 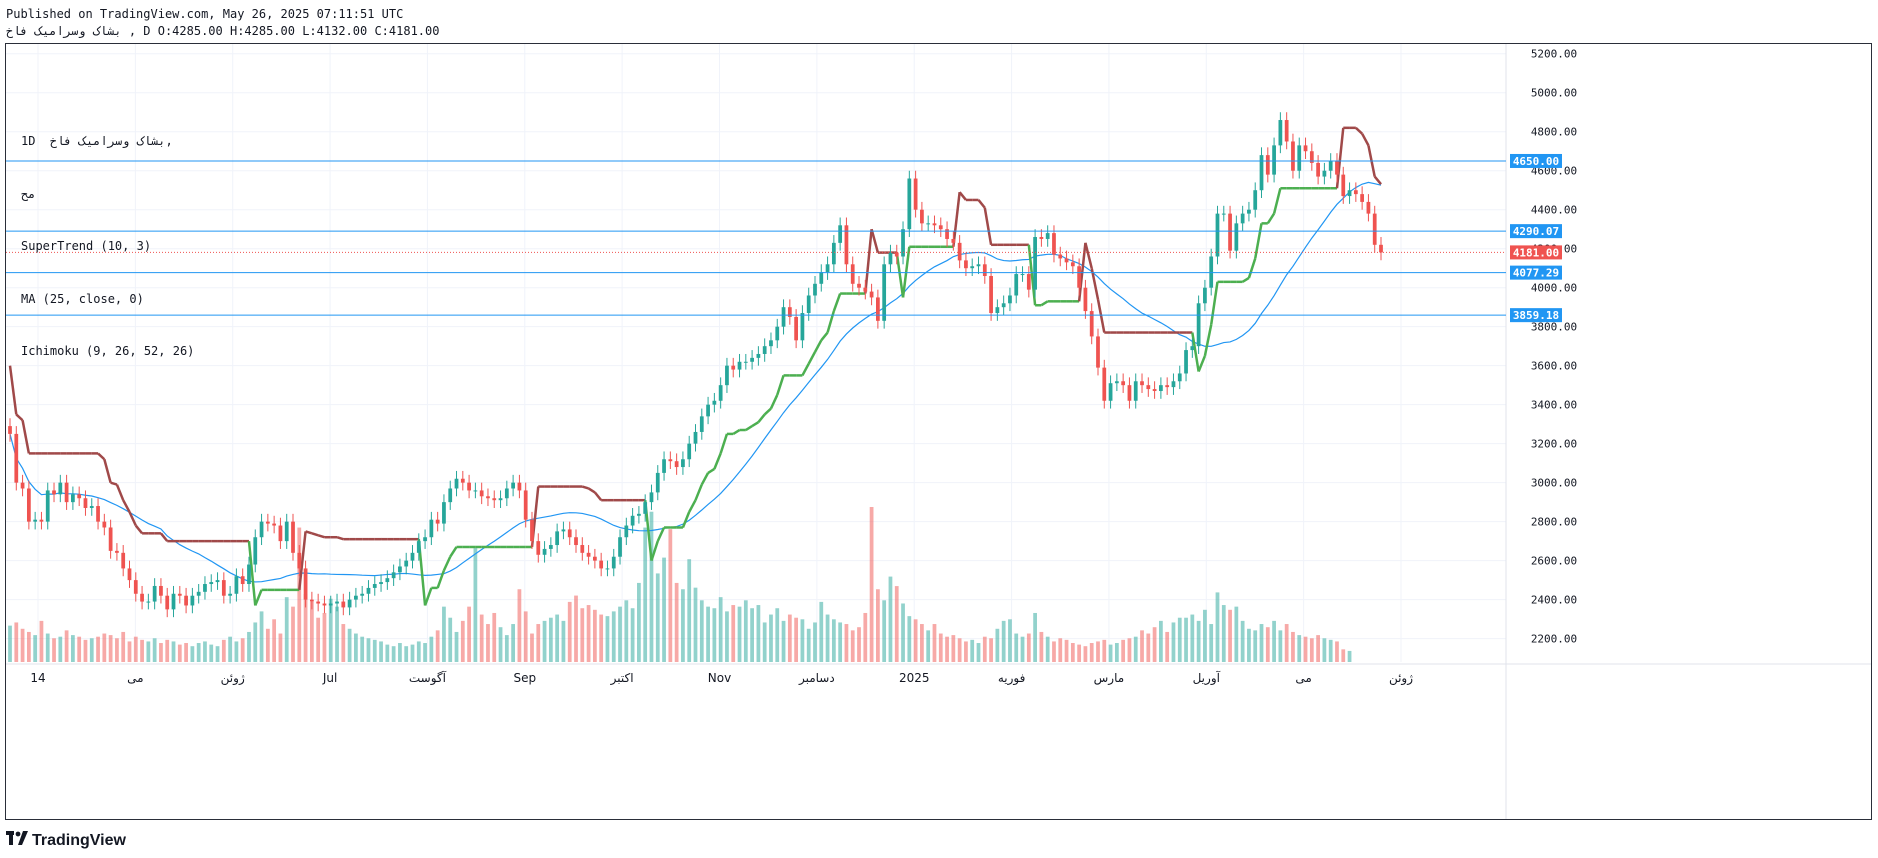 What do you see at coordinates (28, 193) in the screenshot?
I see `legend-symbol-sub: مح` at bounding box center [28, 193].